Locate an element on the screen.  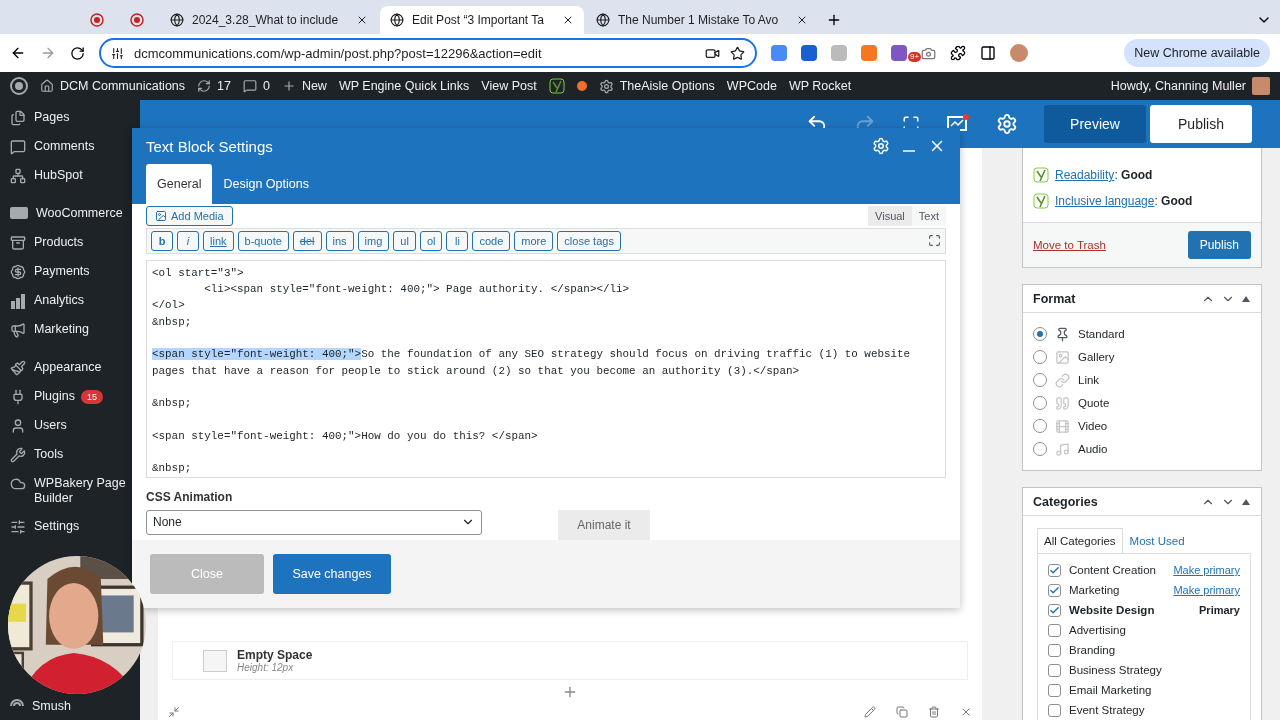
editor-tab: Visual is located at coordinates (890, 215).